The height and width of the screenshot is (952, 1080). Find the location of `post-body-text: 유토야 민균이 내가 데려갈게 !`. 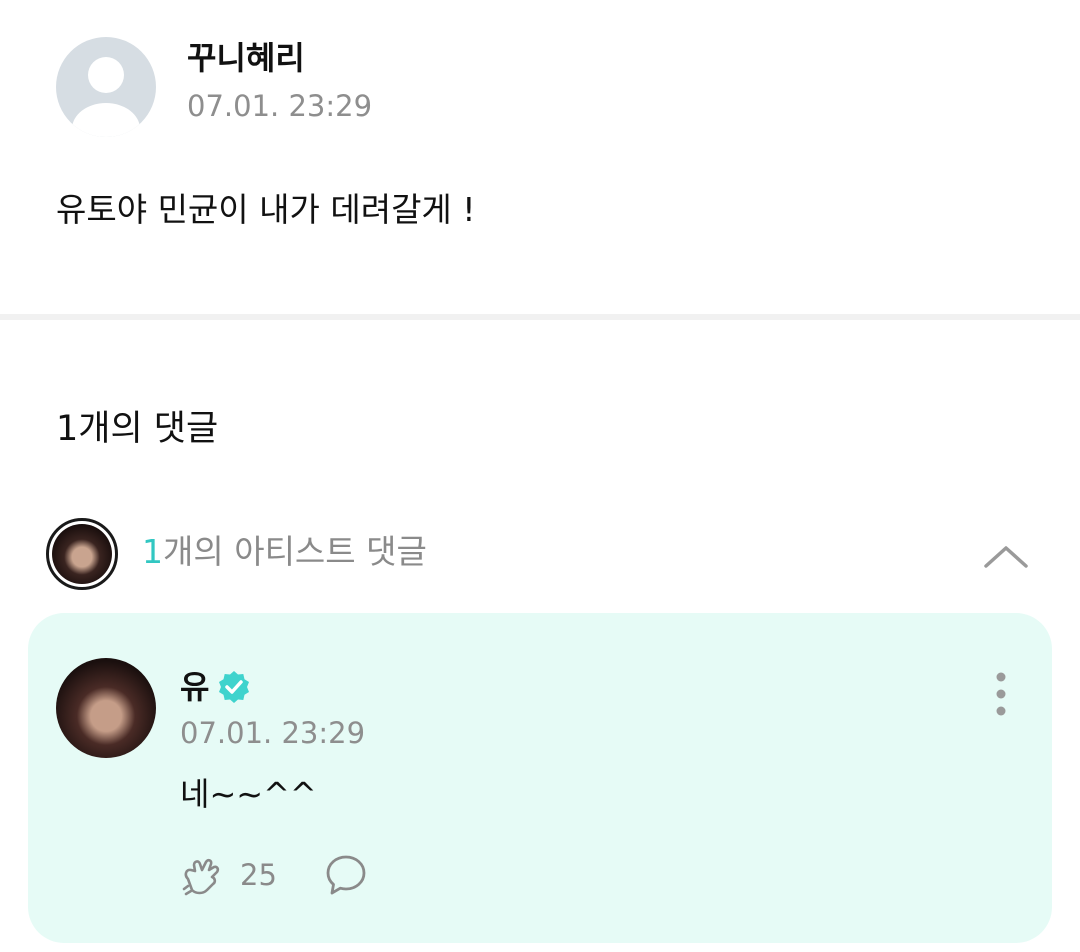

post-body-text: 유토야 민균이 내가 데려갈게 ! is located at coordinates (266, 209).